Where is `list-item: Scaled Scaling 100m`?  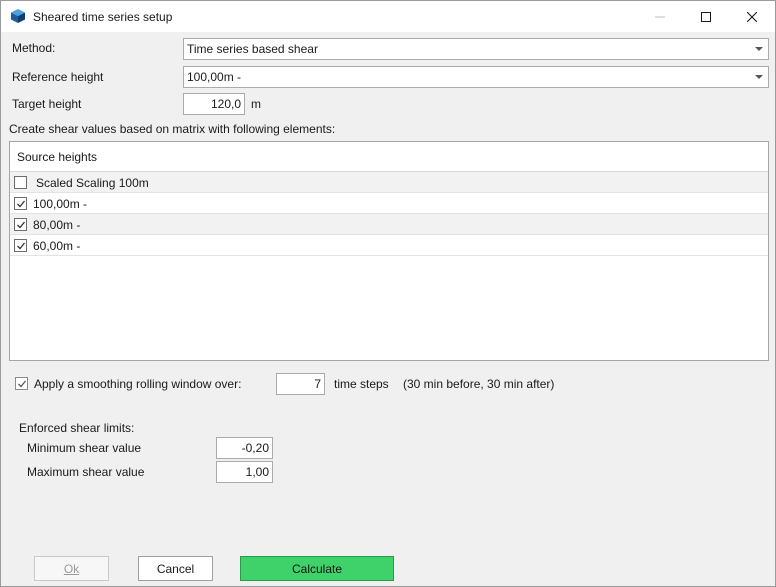
list-item: Scaled Scaling 100m is located at coordinates (389, 182).